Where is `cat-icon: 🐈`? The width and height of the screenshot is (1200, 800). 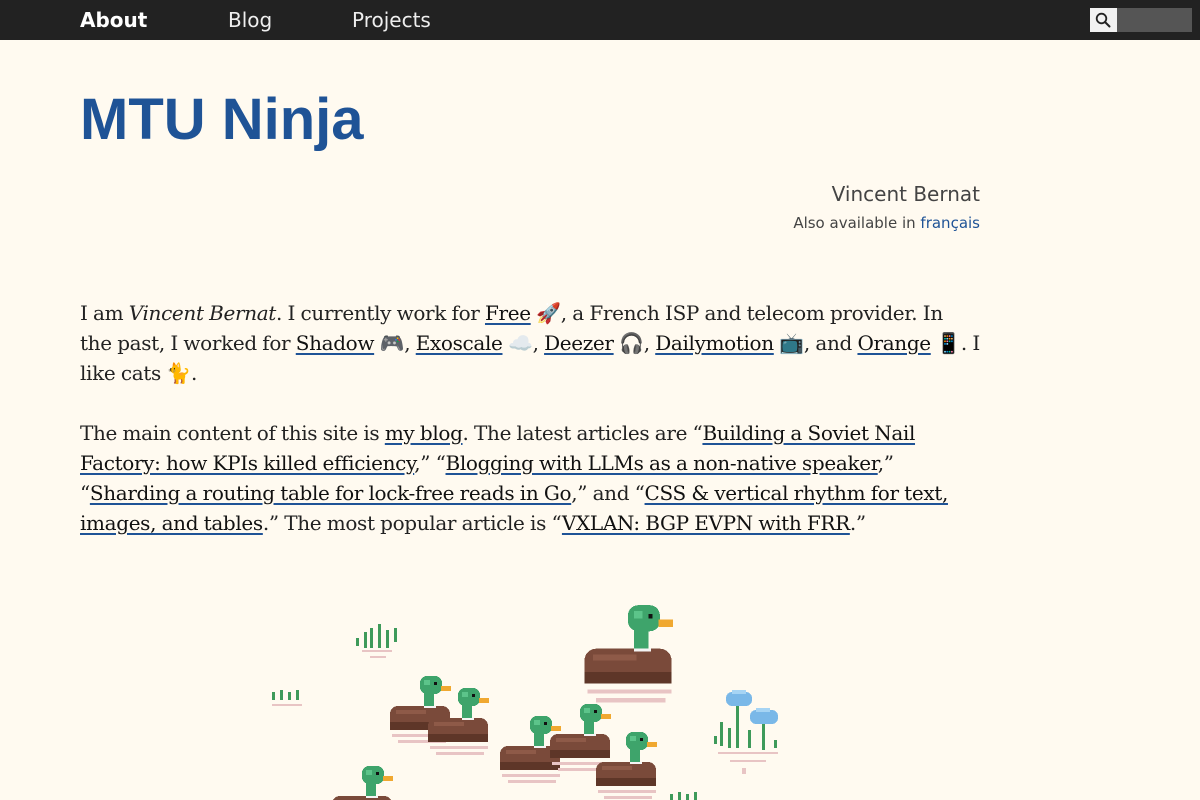 cat-icon: 🐈 is located at coordinates (178, 373).